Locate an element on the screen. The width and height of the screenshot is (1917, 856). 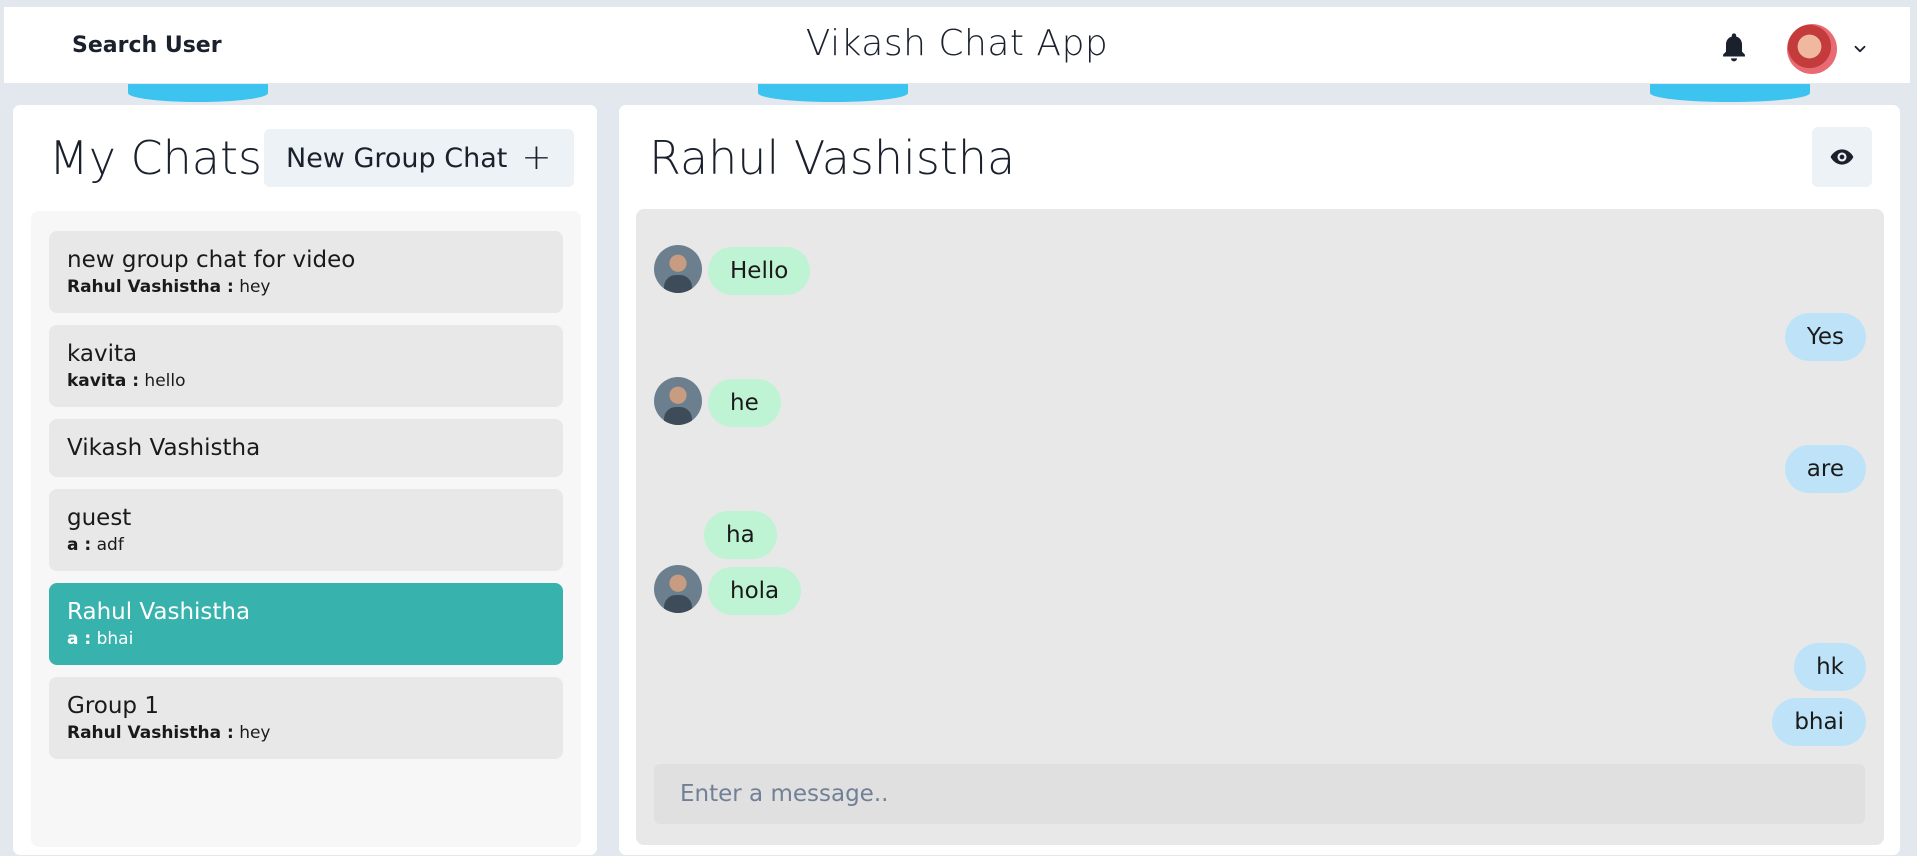
chat-title: Rahul Vashistha is located at coordinates (832, 158).